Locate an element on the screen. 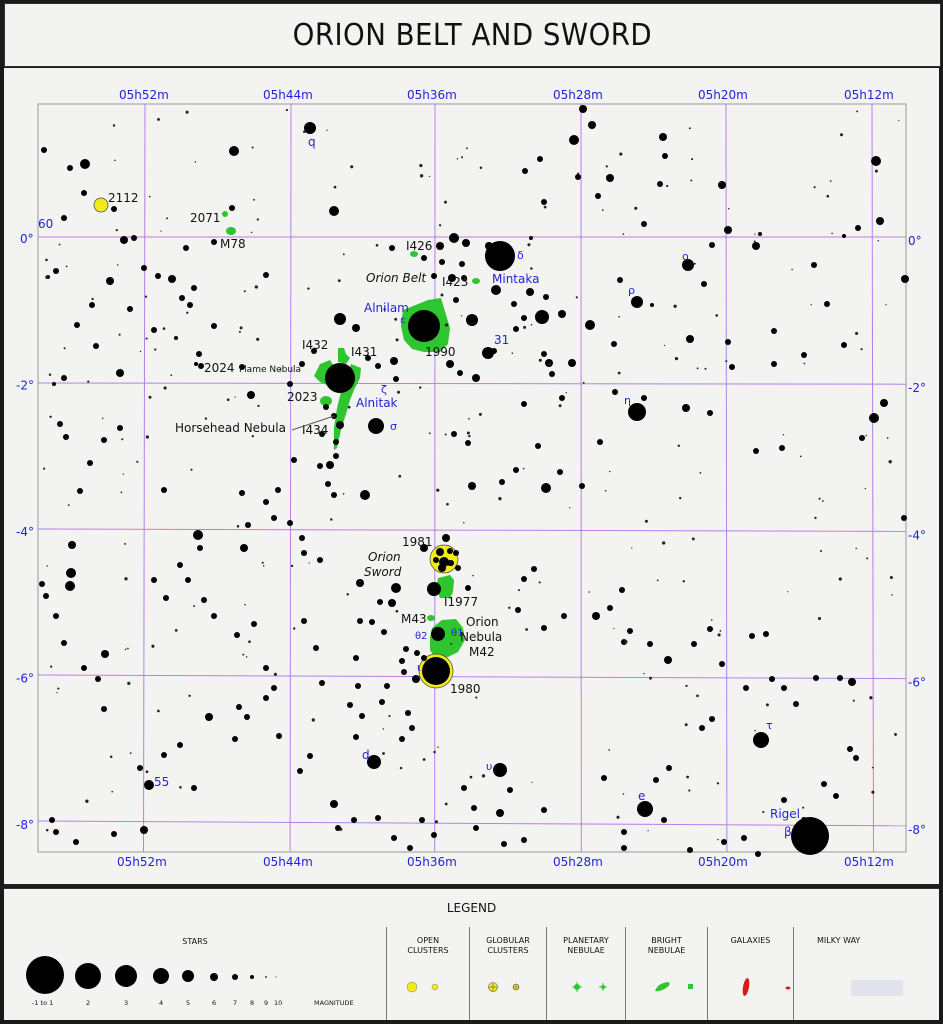 This screenshot has width=943, height=1024. legend-mag-label: -1 to 1 is located at coordinates (43, 1003).